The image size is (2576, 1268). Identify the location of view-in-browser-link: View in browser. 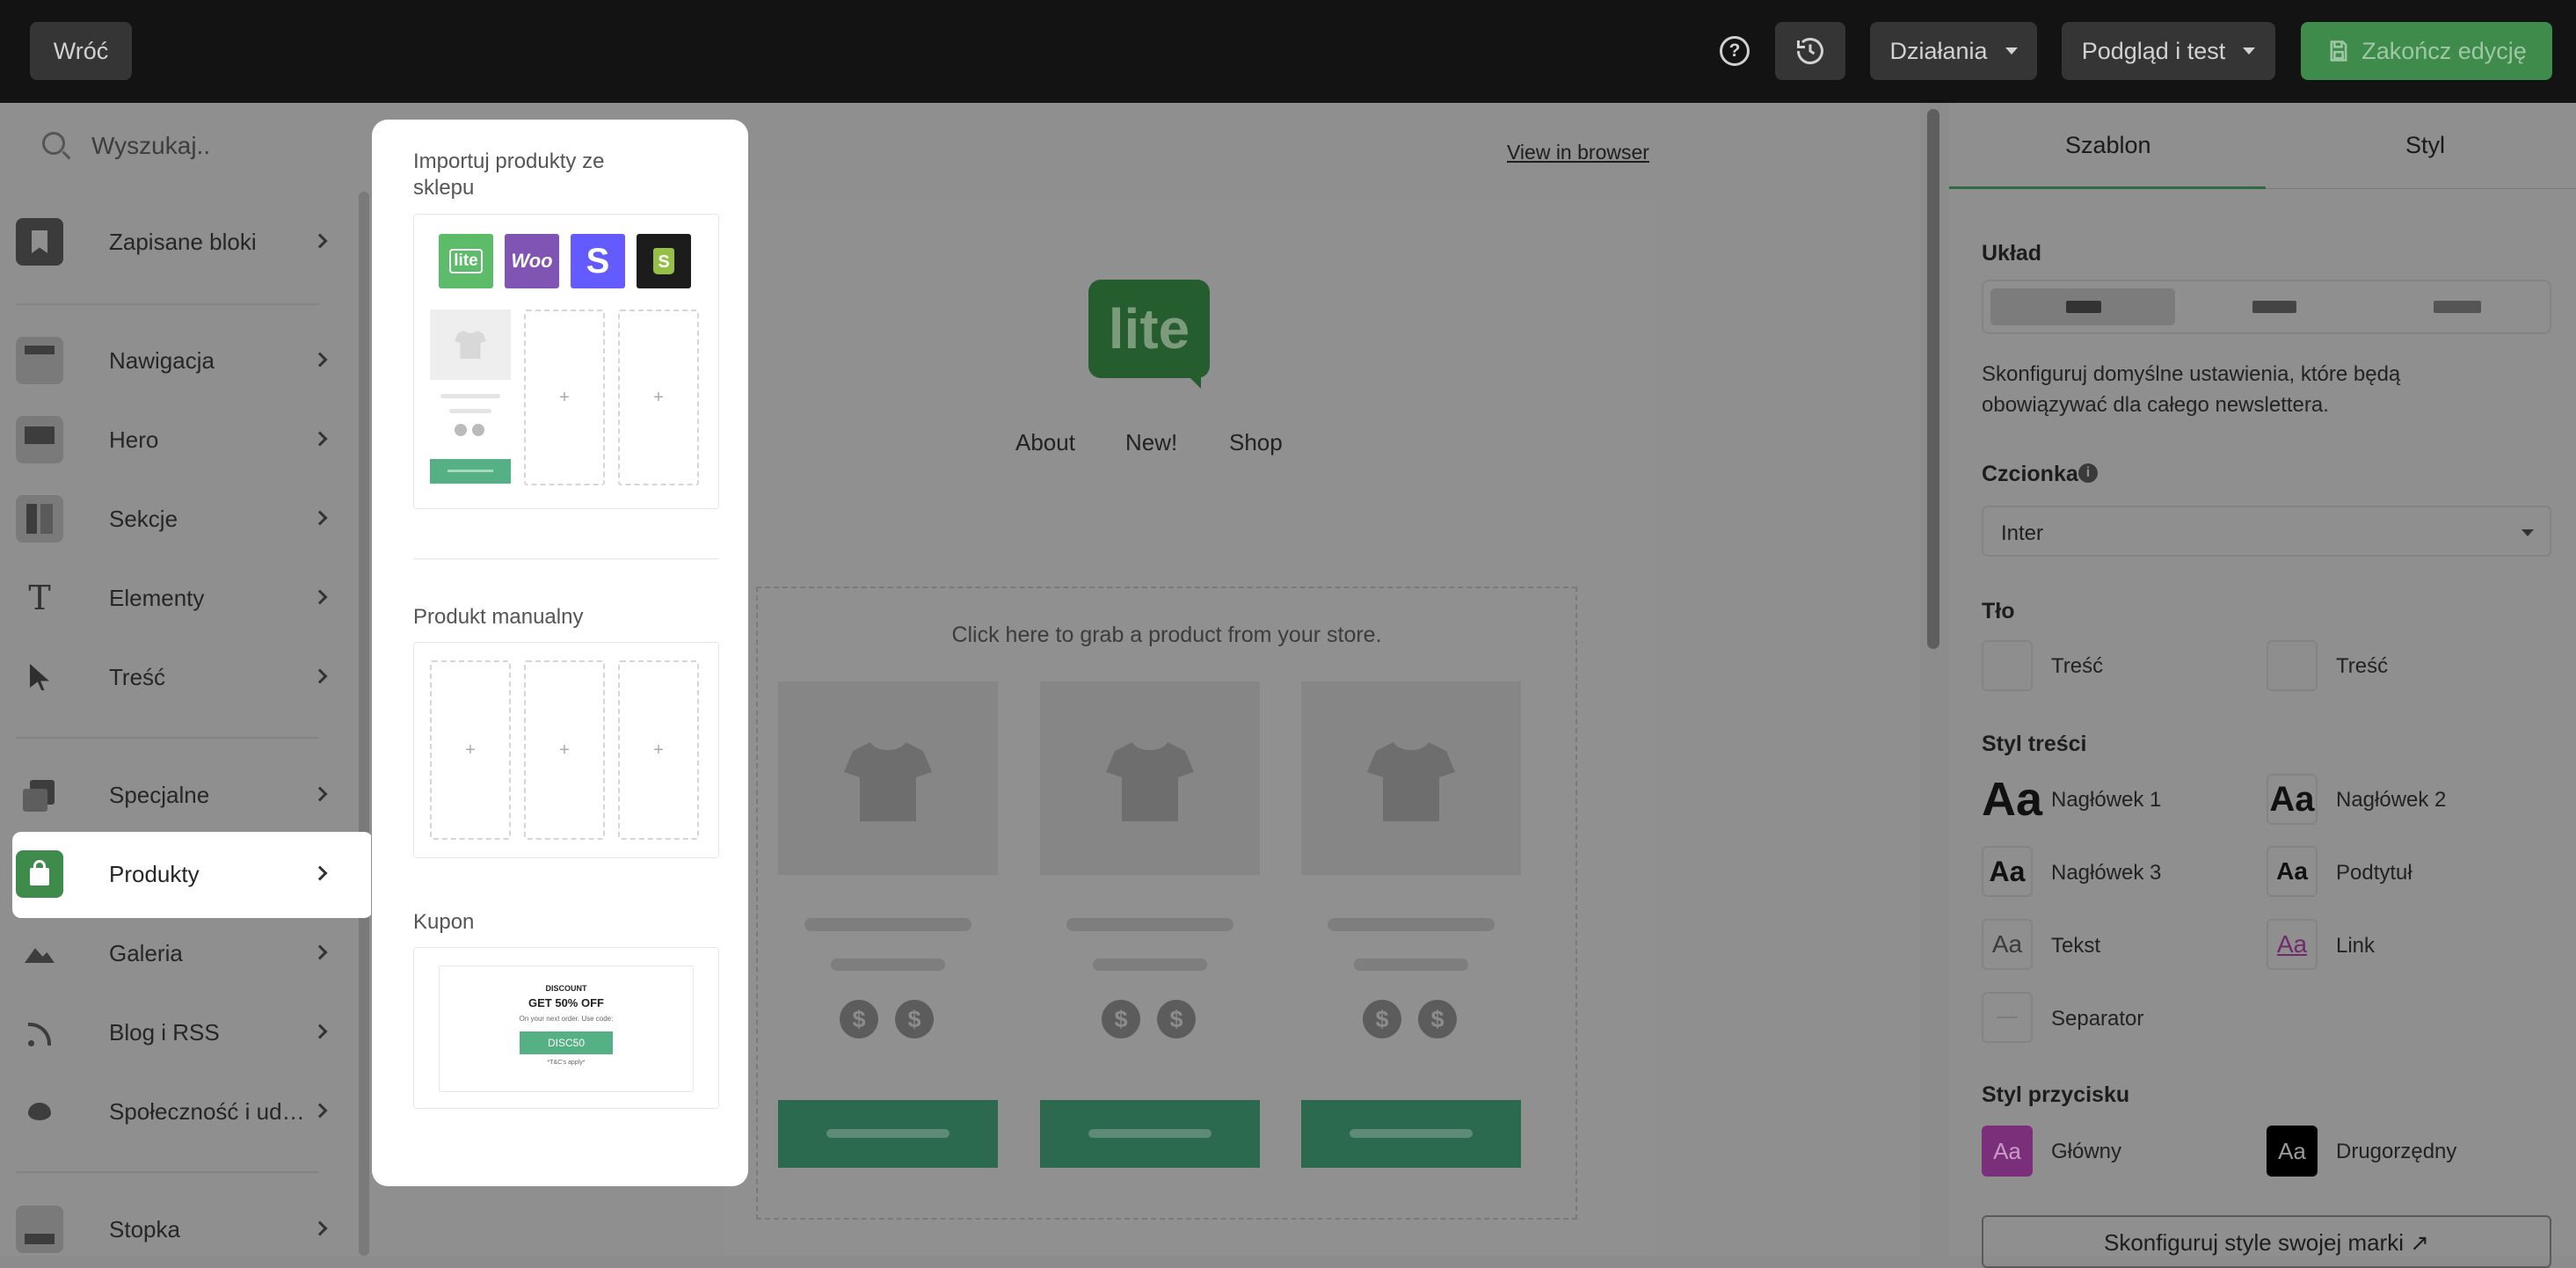
(1578, 153).